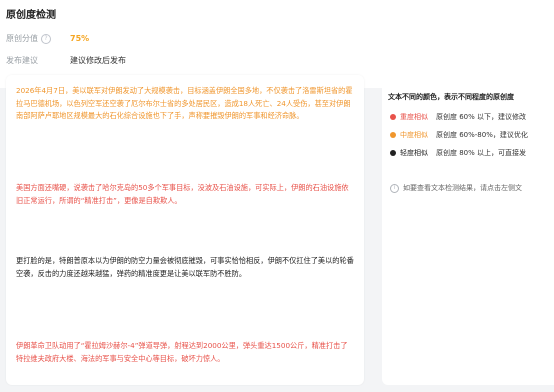 The image size is (554, 392). What do you see at coordinates (393, 135) in the screenshot?
I see `orange-dot-icon` at bounding box center [393, 135].